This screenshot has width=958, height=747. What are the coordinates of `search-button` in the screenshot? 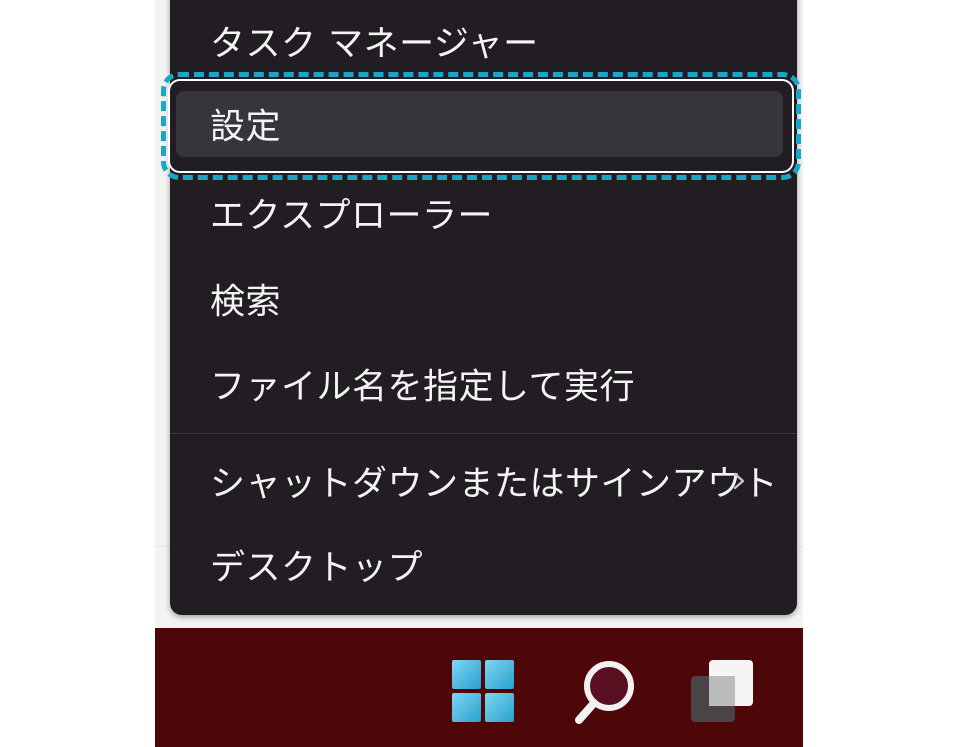 It's located at (606, 691).